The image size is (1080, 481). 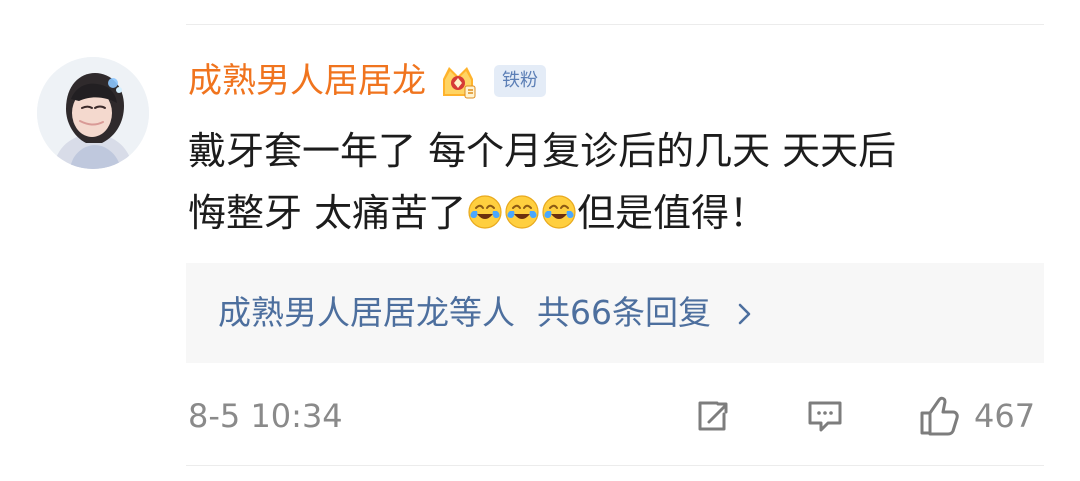 I want to click on timestamp: 8-5 10:34, so click(x=265, y=416).